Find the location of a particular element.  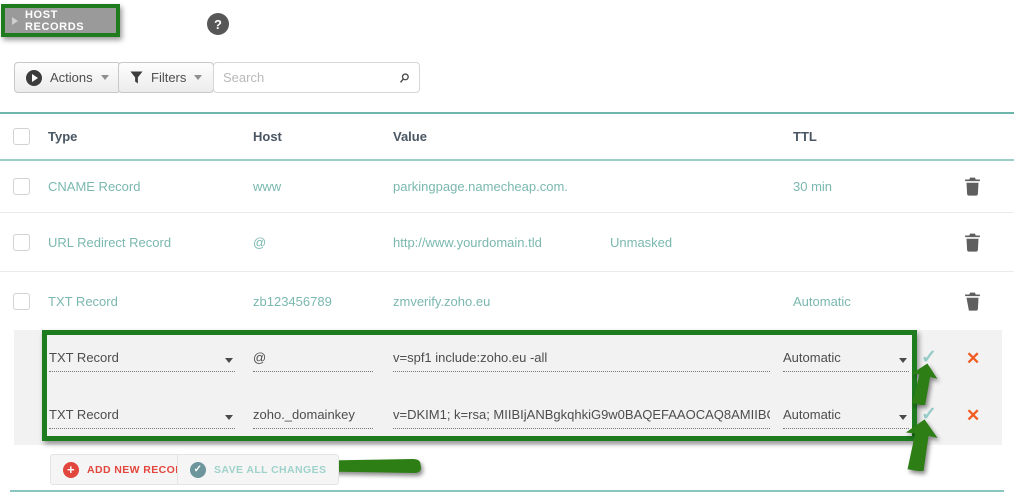

record-ttl: 30 min is located at coordinates (813, 186).